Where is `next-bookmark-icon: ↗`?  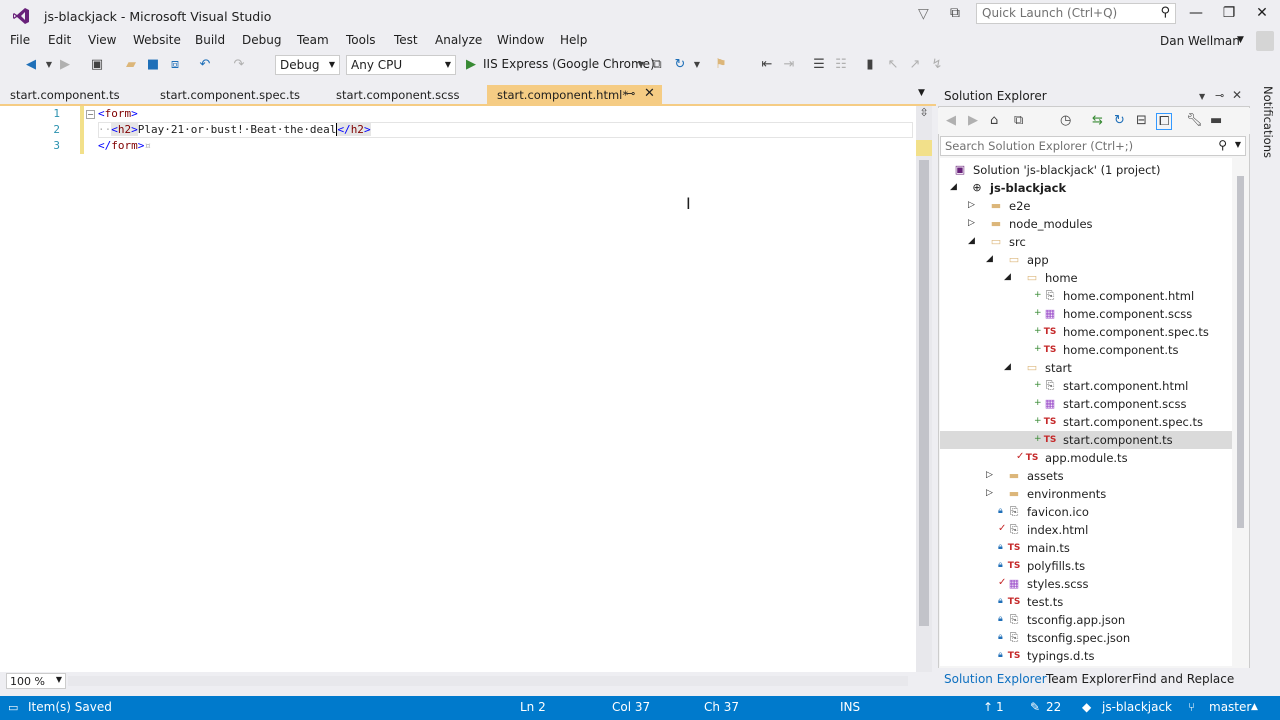
next-bookmark-icon: ↗ is located at coordinates (915, 64).